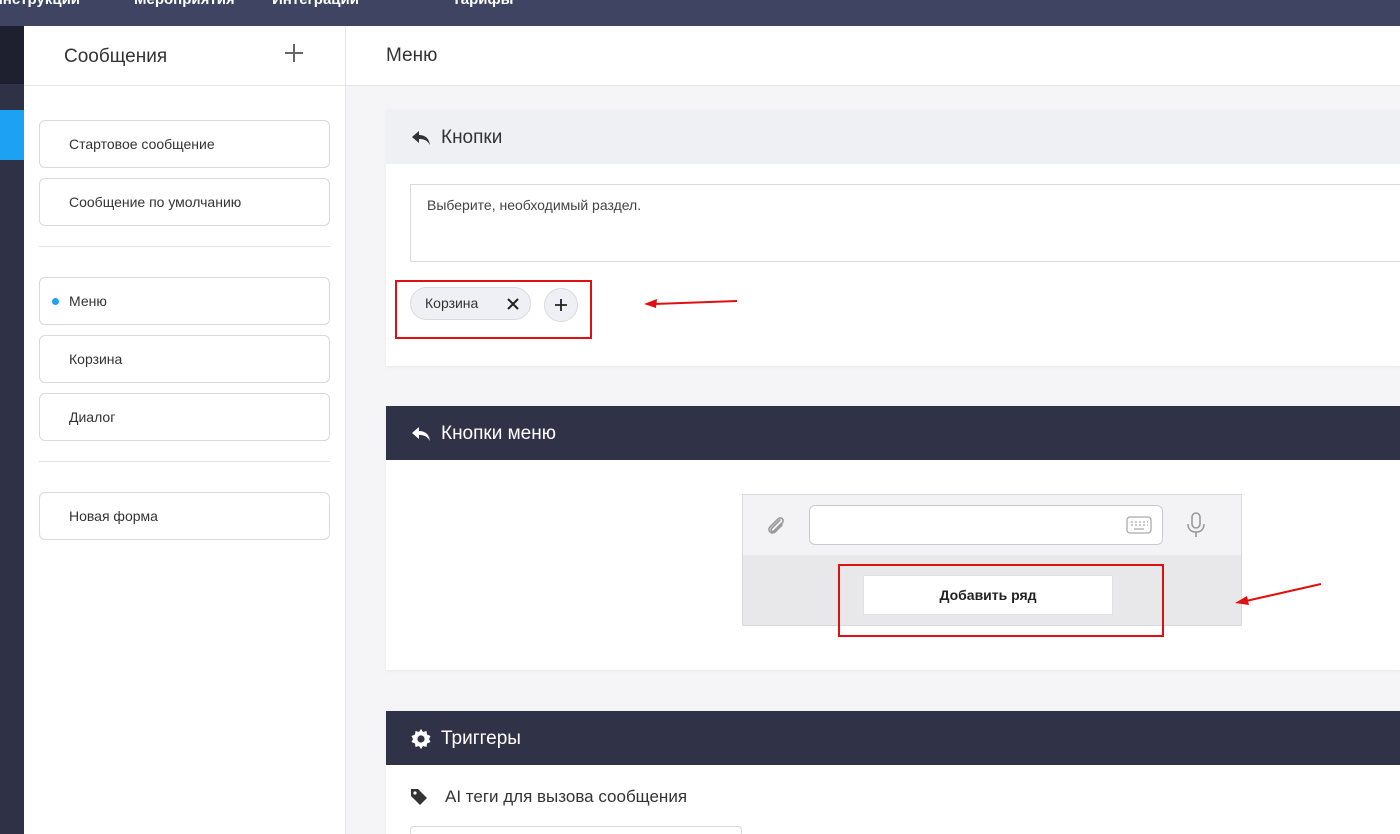  I want to click on tag-icon, so click(419, 797).